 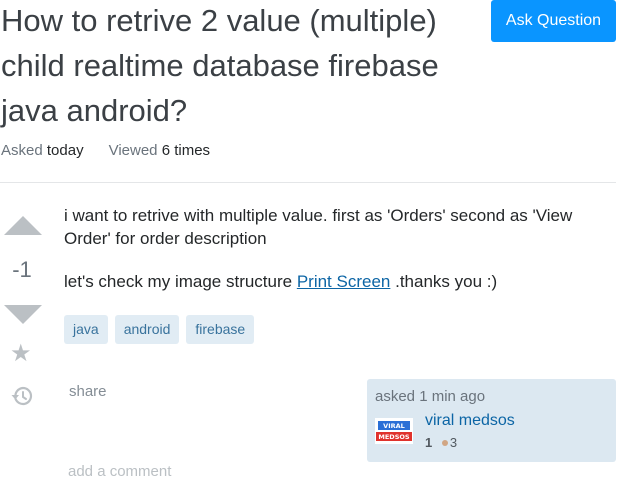 I want to click on user-name: viral medsos, so click(x=470, y=421).